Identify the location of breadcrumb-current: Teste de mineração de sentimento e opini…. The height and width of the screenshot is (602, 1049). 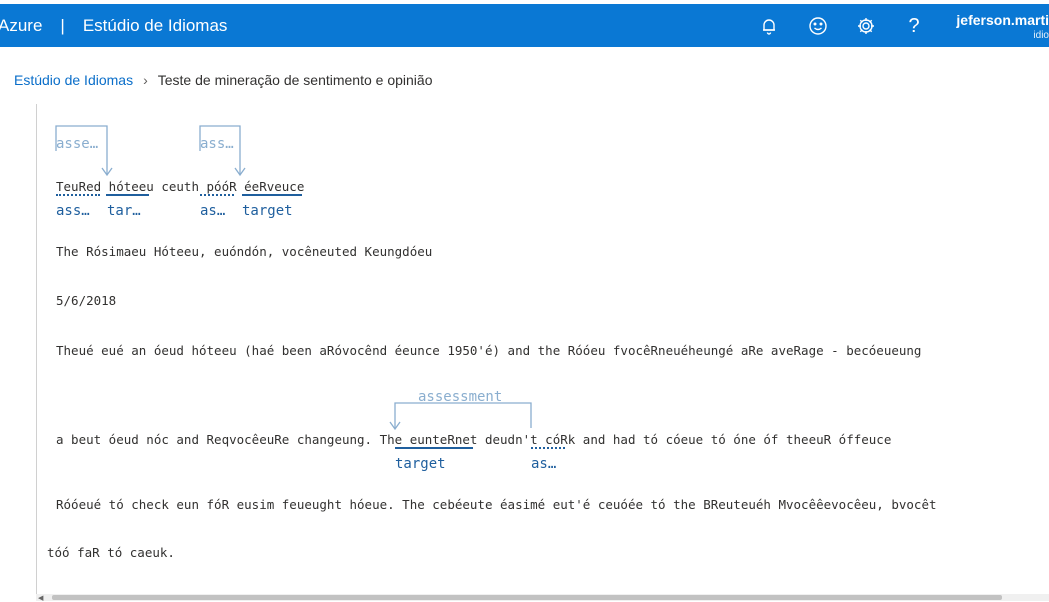
(295, 80).